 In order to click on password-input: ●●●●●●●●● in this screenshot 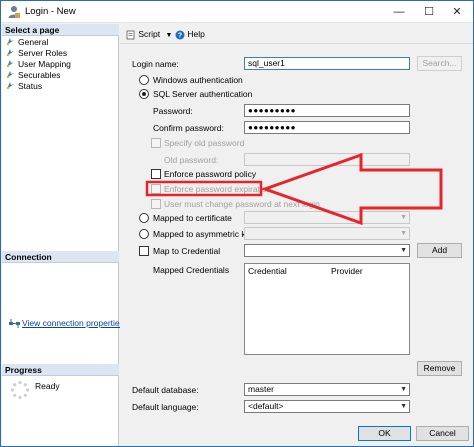, I will do `click(327, 110)`.